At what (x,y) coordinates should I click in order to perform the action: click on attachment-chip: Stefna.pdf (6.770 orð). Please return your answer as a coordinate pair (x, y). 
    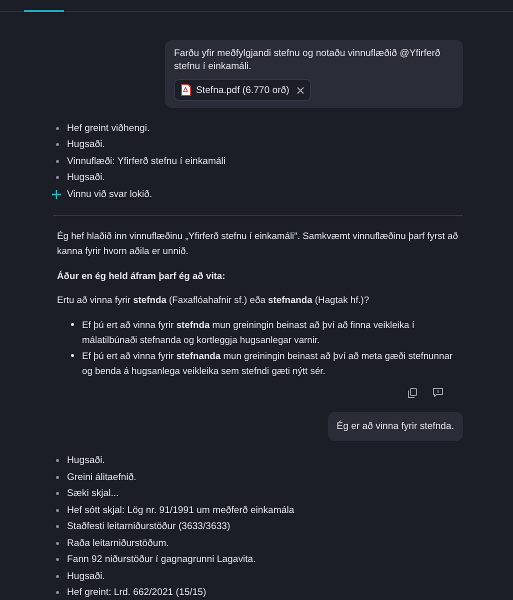
    Looking at the image, I should click on (243, 90).